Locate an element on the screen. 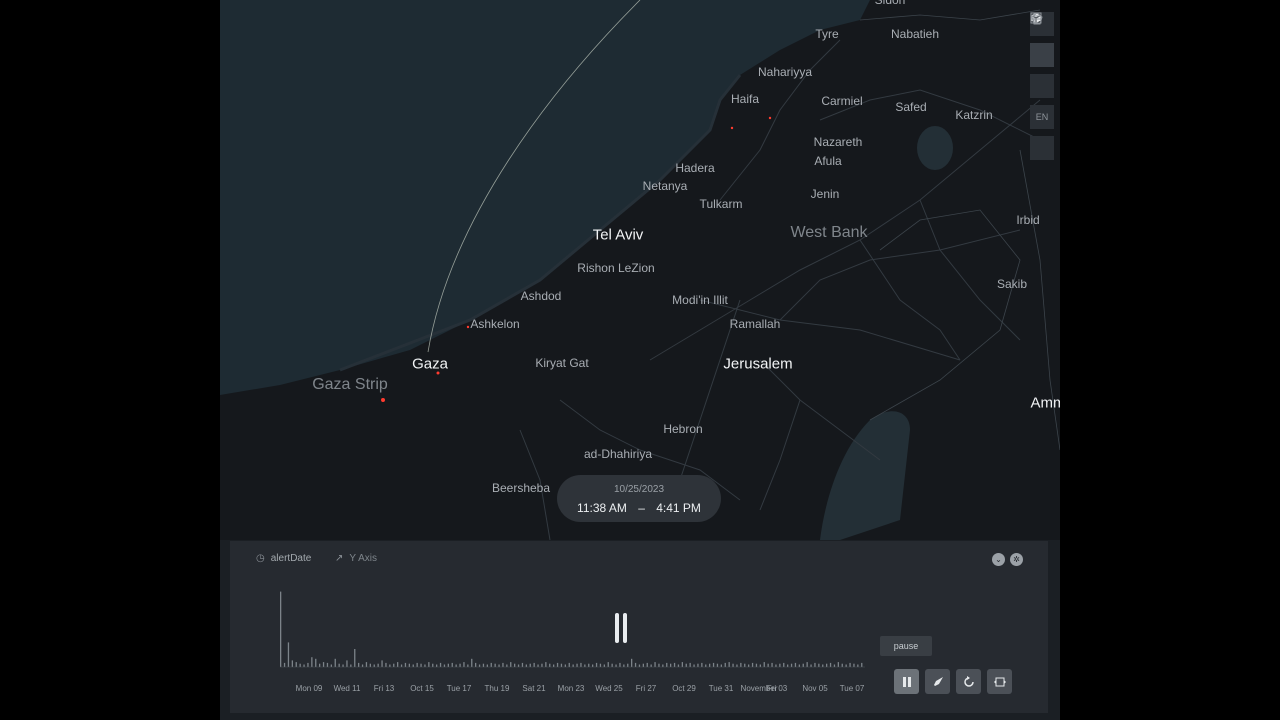 The width and height of the screenshot is (1280, 720). map-legend-icon is located at coordinates (1036, 18).